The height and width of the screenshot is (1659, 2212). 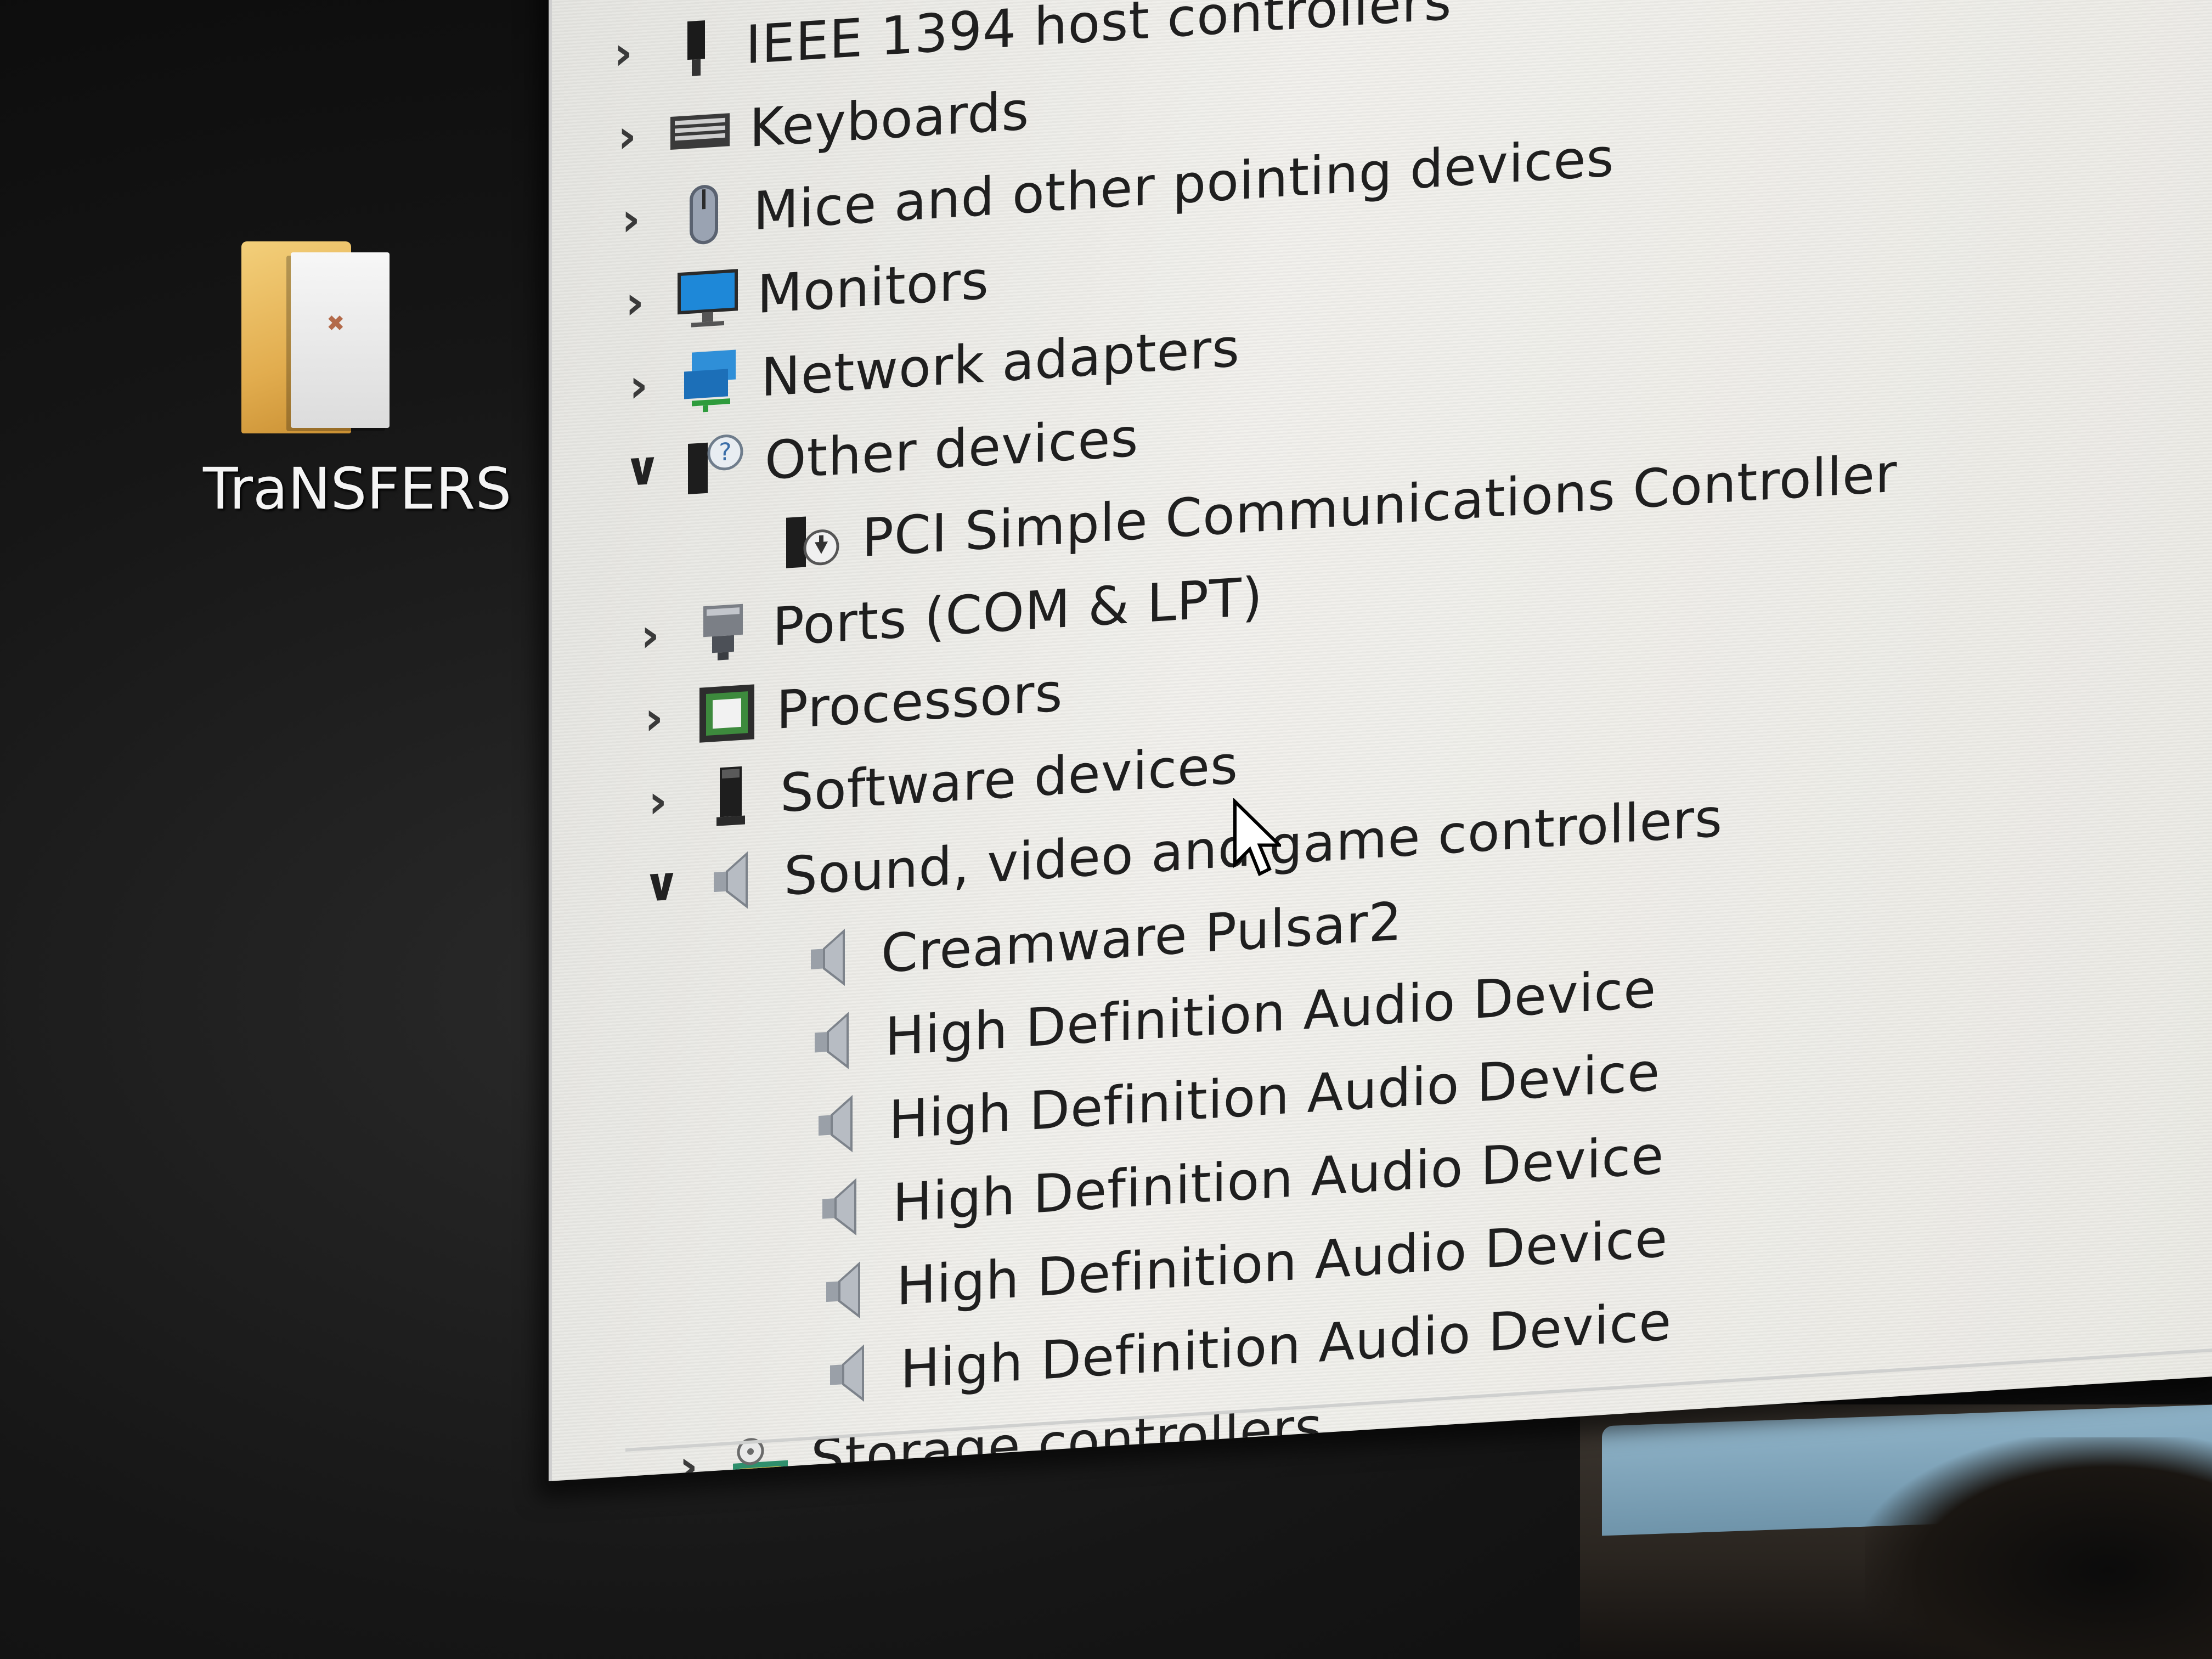 I want to click on processor-icon, so click(x=727, y=714).